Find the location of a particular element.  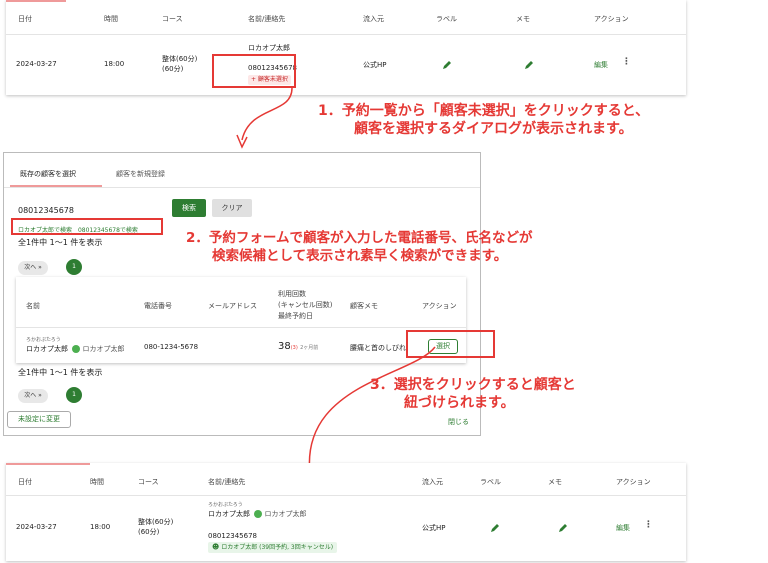

b-more-menu-icon: ⋮ is located at coordinates (648, 525).